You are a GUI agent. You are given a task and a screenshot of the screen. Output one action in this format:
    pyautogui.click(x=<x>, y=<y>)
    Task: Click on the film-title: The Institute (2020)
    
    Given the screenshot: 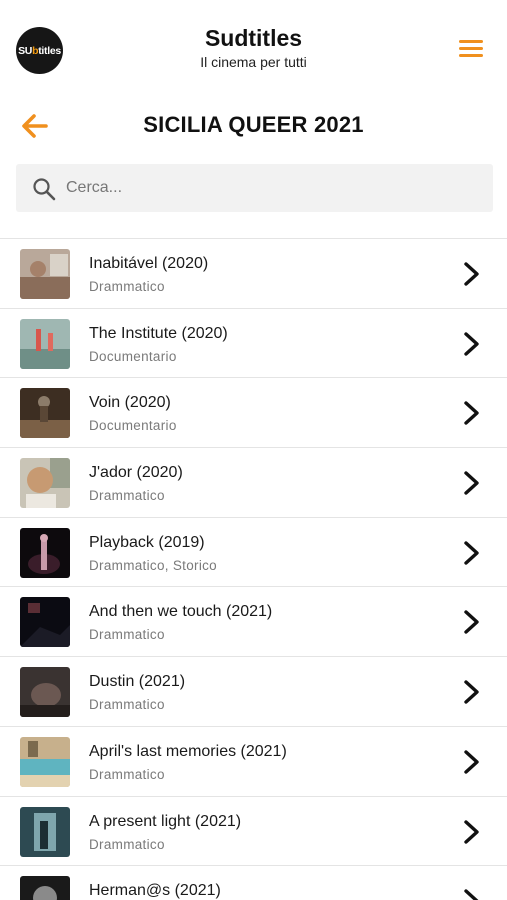 What is the action you would take?
    pyautogui.click(x=158, y=333)
    